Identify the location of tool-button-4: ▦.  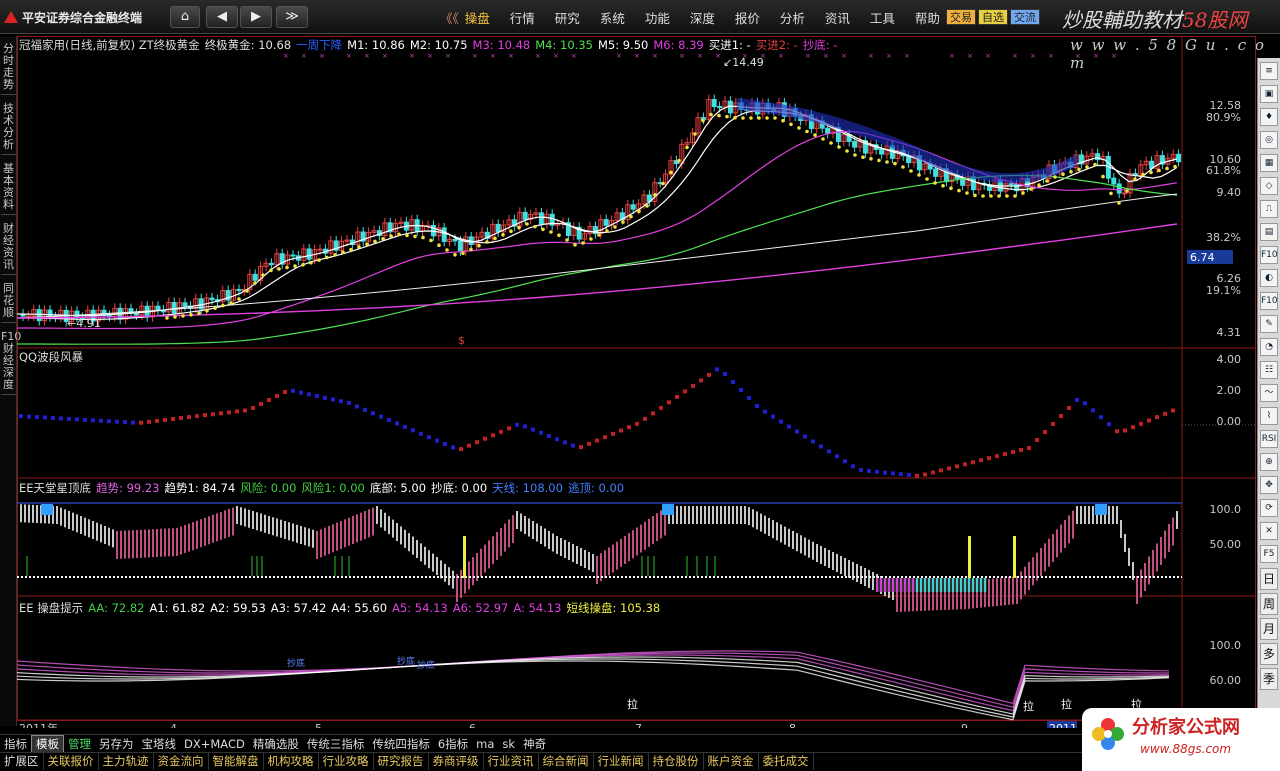
(1269, 163).